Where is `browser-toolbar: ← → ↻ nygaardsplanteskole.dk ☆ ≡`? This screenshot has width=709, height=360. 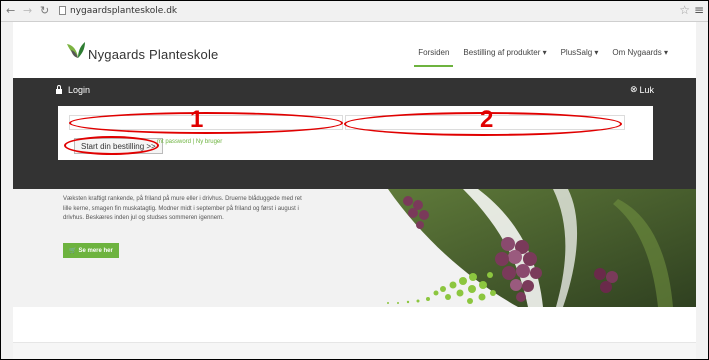 browser-toolbar: ← → ↻ nygaardsplanteskole.dk ☆ ≡ is located at coordinates (354, 11).